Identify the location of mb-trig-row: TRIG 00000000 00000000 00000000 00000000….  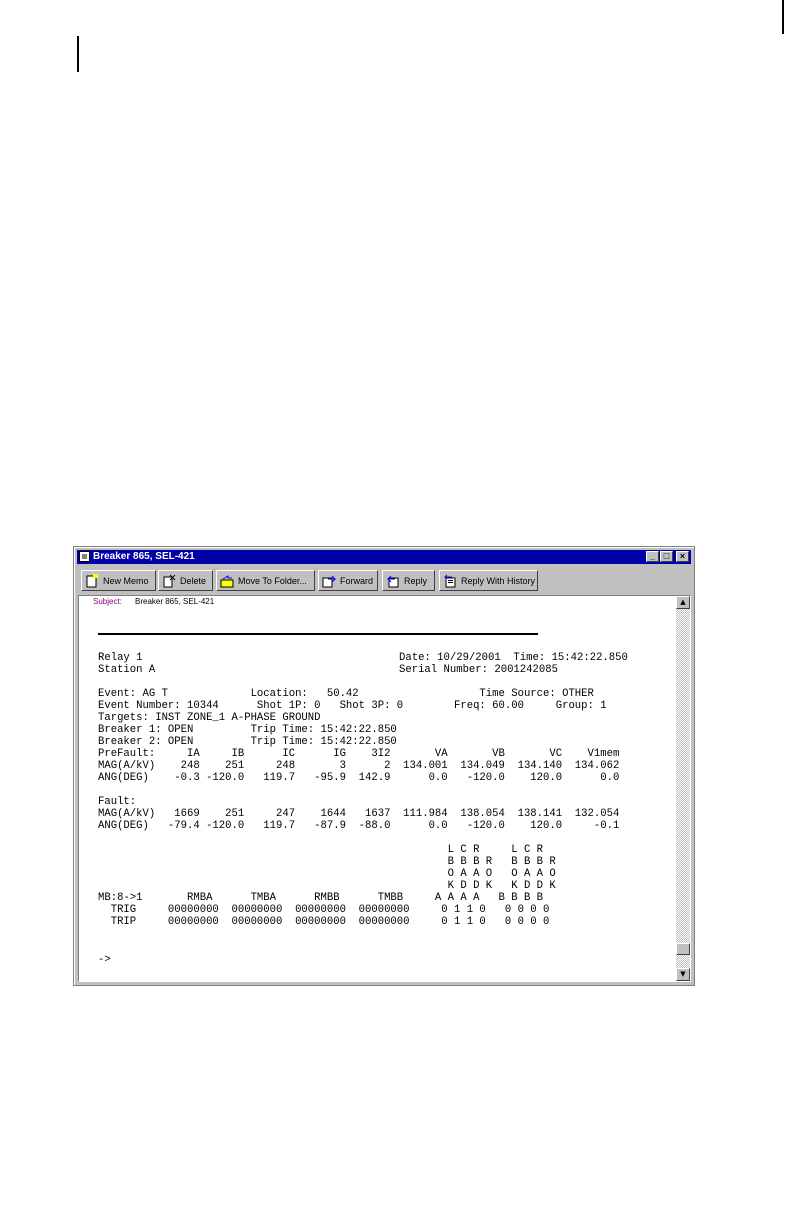
(324, 910).